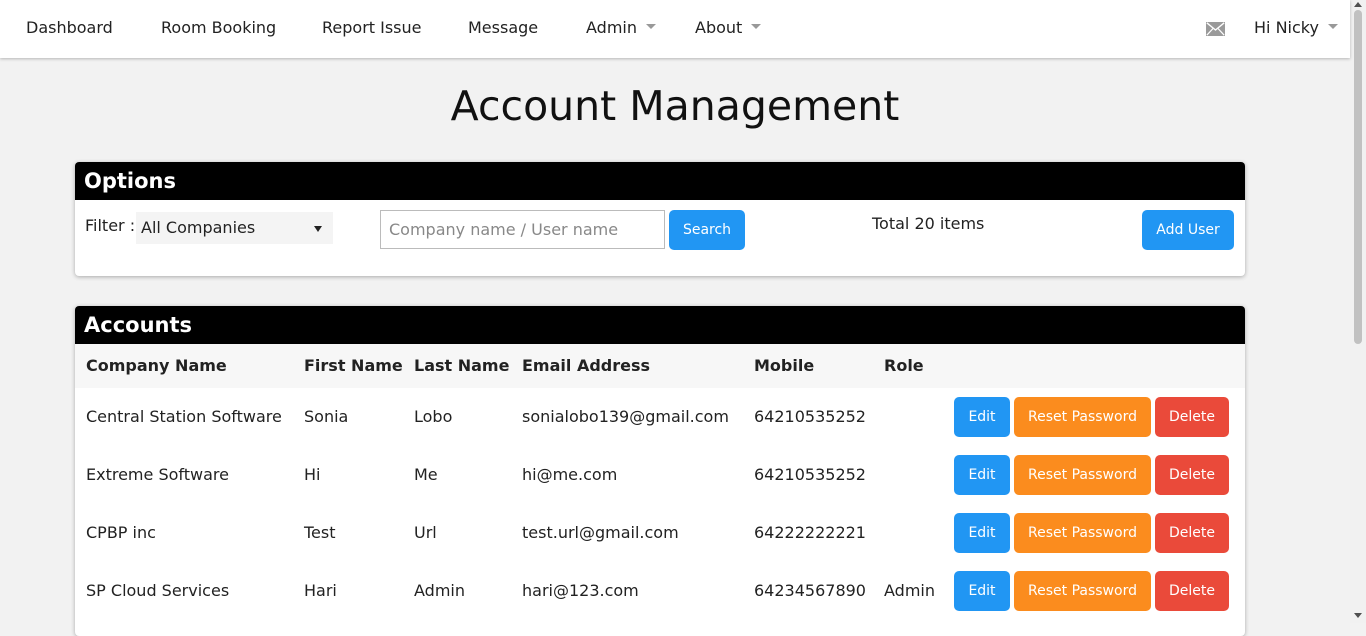 The height and width of the screenshot is (636, 1366). I want to click on page-scrollbar, so click(1358, 311).